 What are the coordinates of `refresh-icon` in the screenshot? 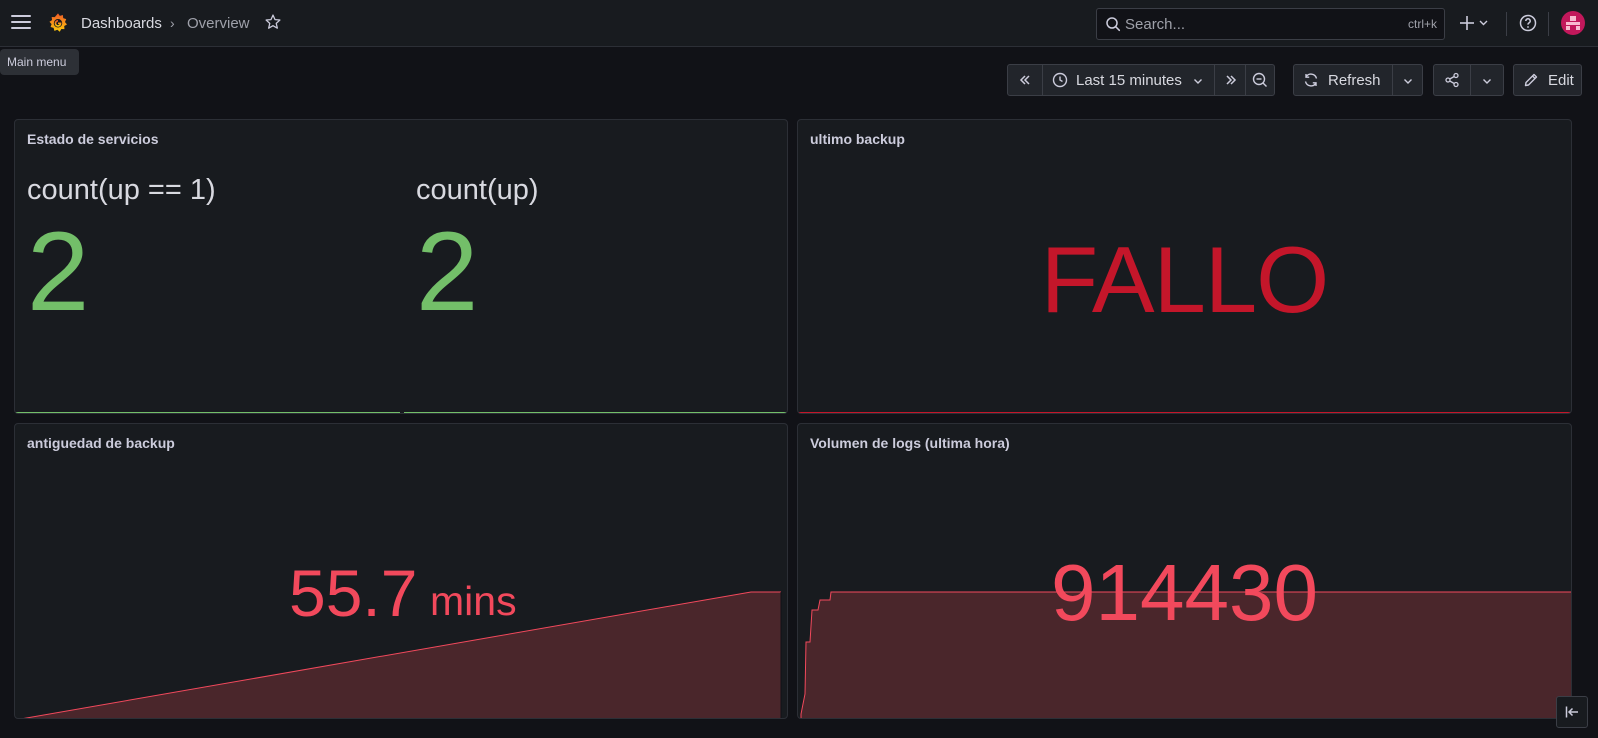 It's located at (1311, 80).